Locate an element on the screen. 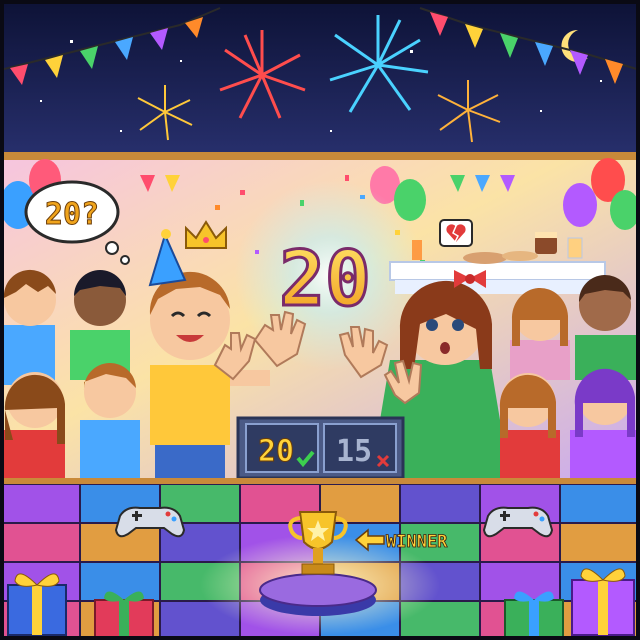 The image size is (640, 640). score-slot-loser: 15 is located at coordinates (360, 448).